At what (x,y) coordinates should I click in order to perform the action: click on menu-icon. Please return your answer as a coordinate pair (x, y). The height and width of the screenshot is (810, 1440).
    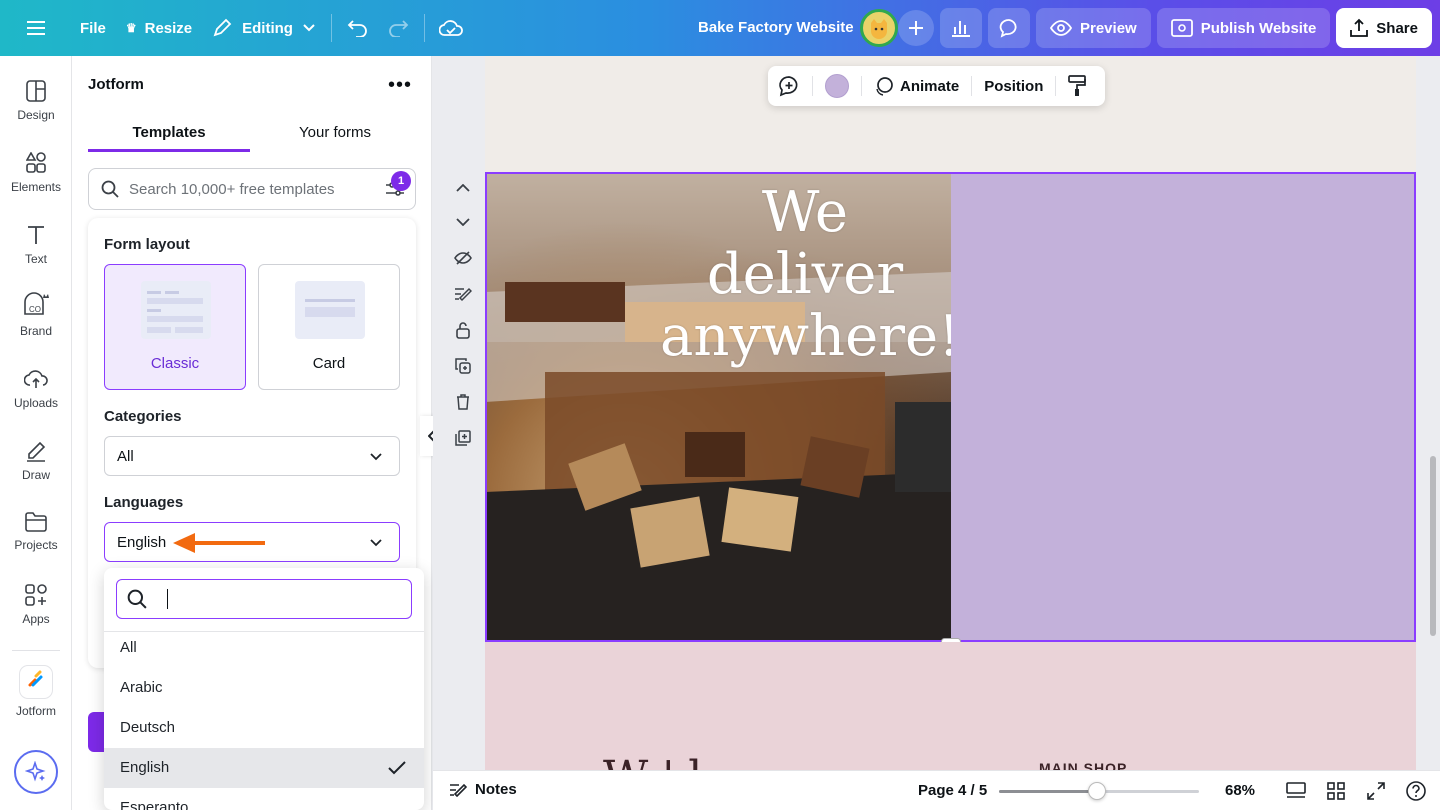
    Looking at the image, I should click on (36, 28).